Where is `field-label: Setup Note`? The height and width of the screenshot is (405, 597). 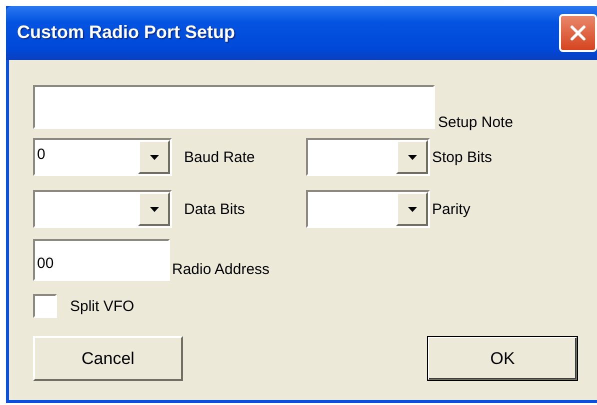 field-label: Setup Note is located at coordinates (476, 122).